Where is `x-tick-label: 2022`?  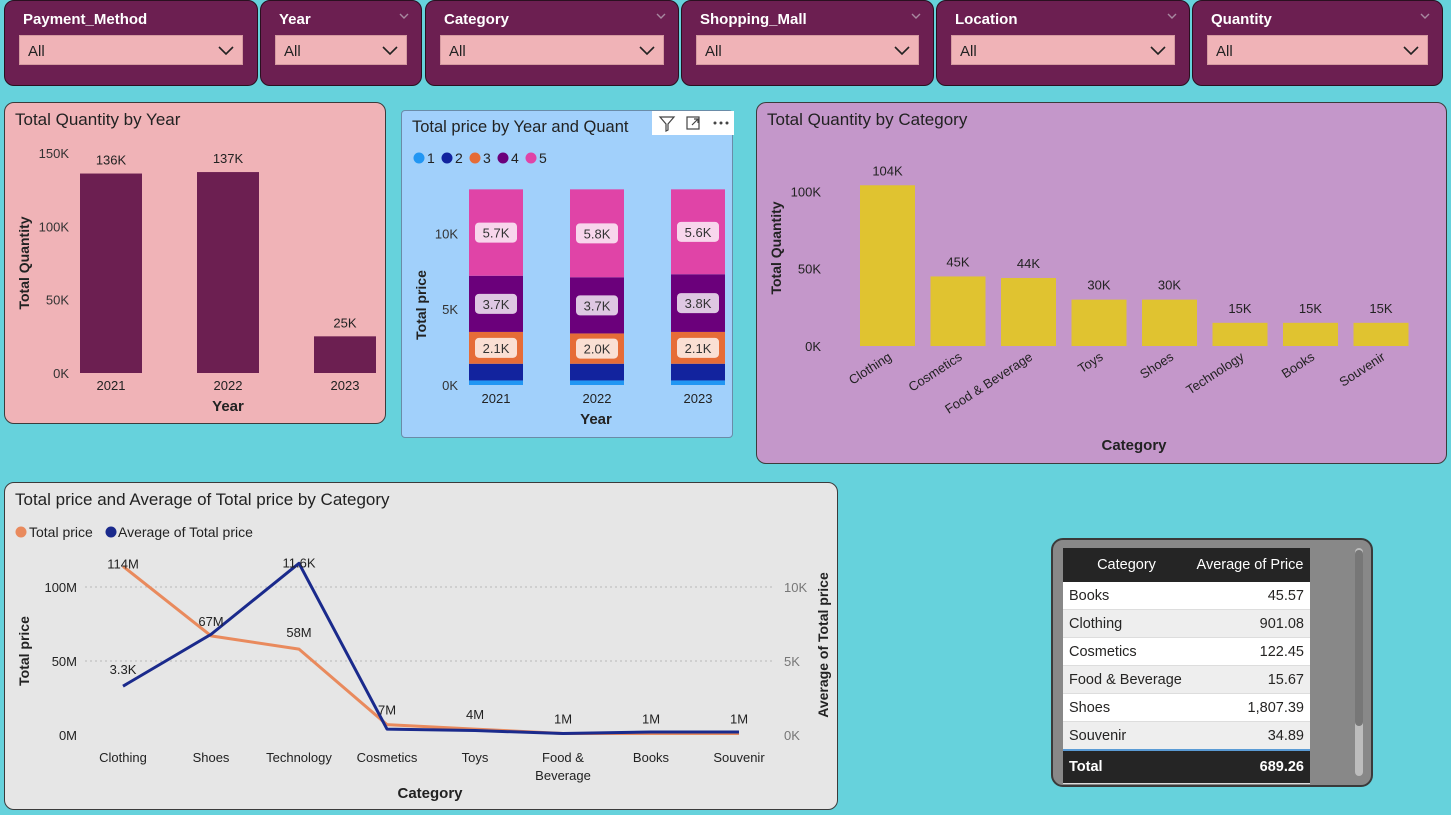
x-tick-label: 2022 is located at coordinates (597, 398).